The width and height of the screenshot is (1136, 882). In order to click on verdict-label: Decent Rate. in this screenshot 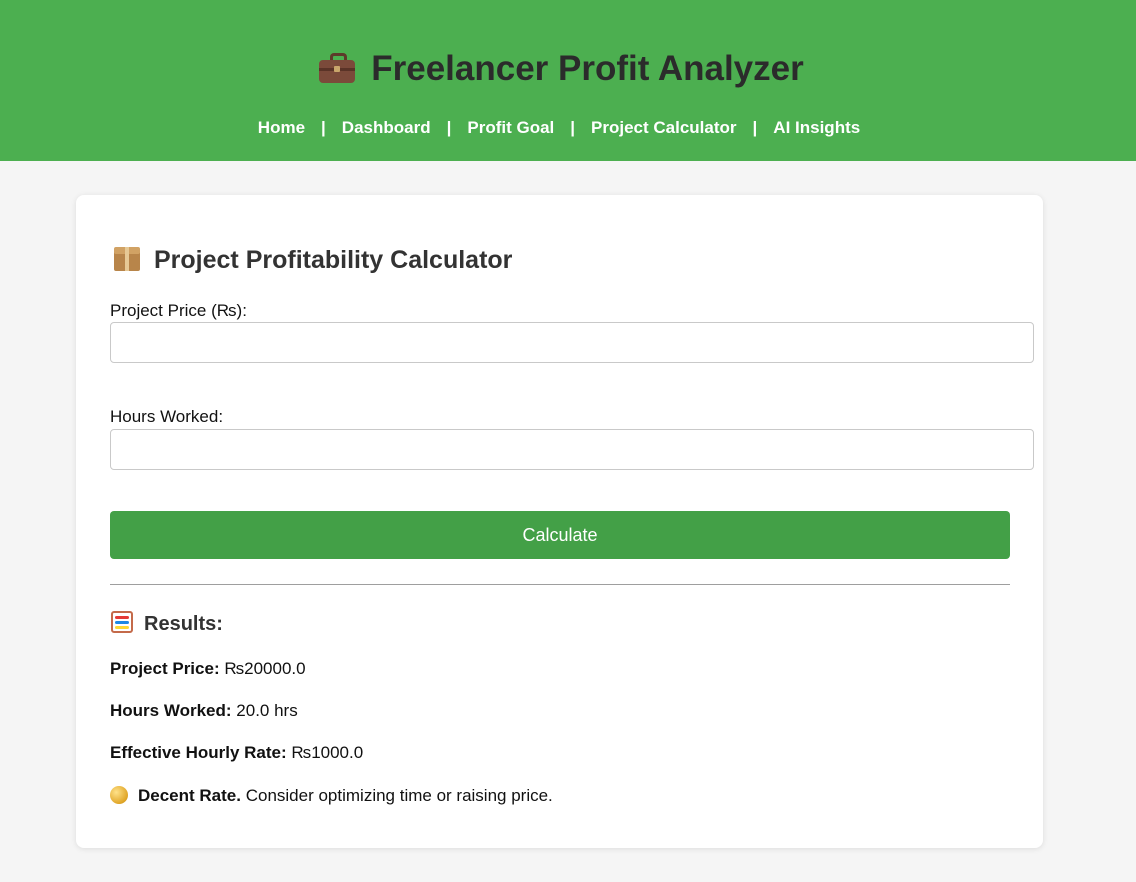, I will do `click(189, 795)`.